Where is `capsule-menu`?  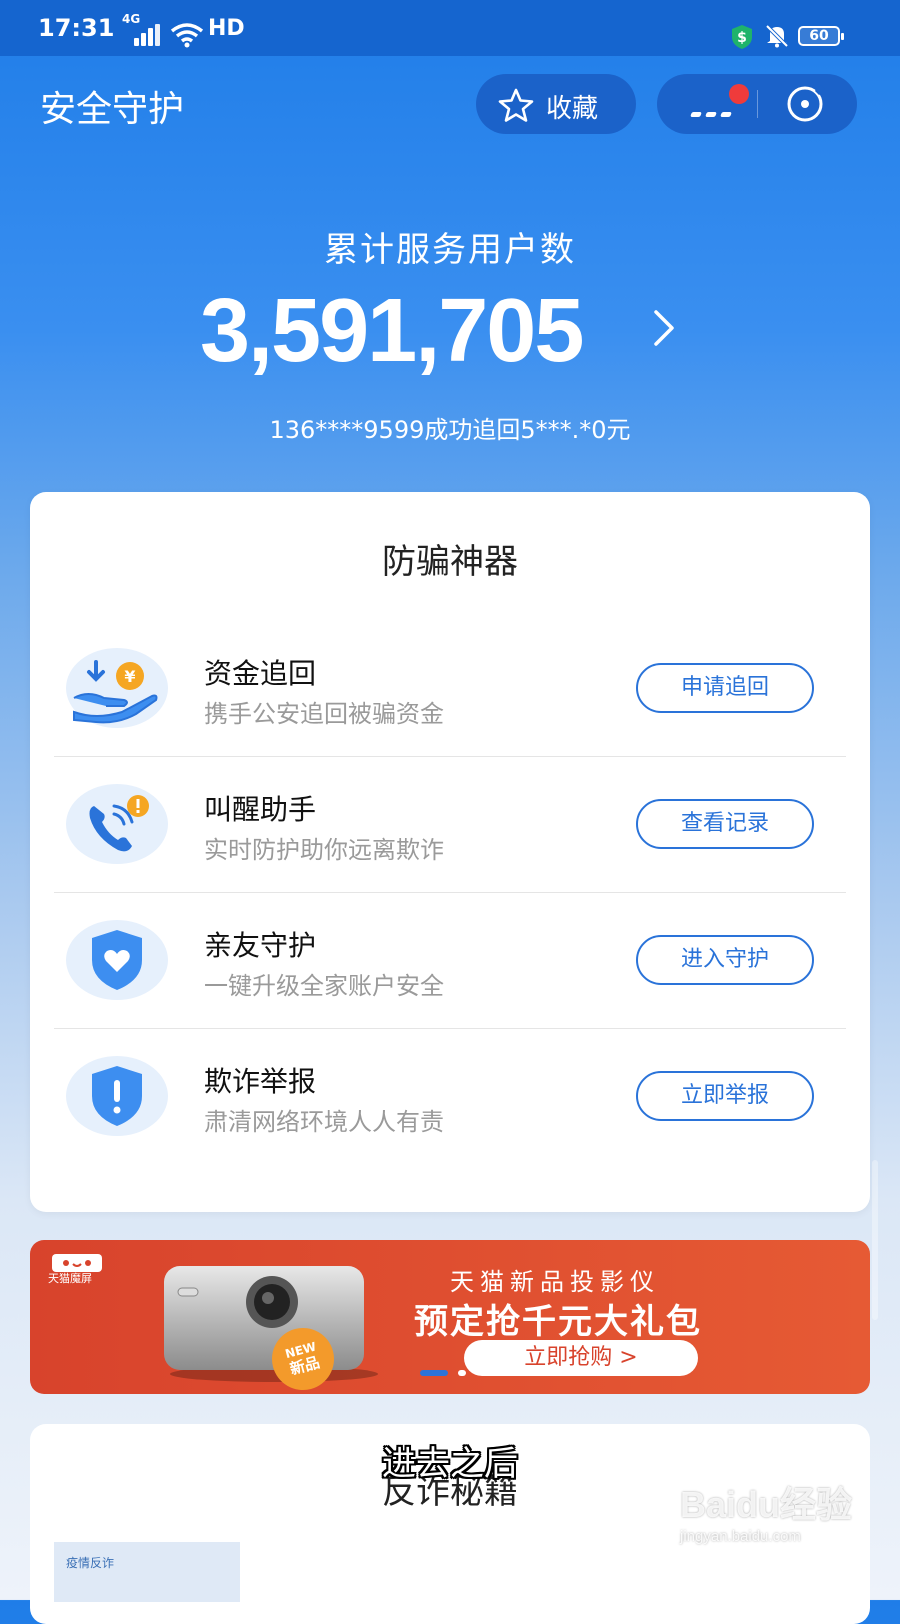 capsule-menu is located at coordinates (757, 104).